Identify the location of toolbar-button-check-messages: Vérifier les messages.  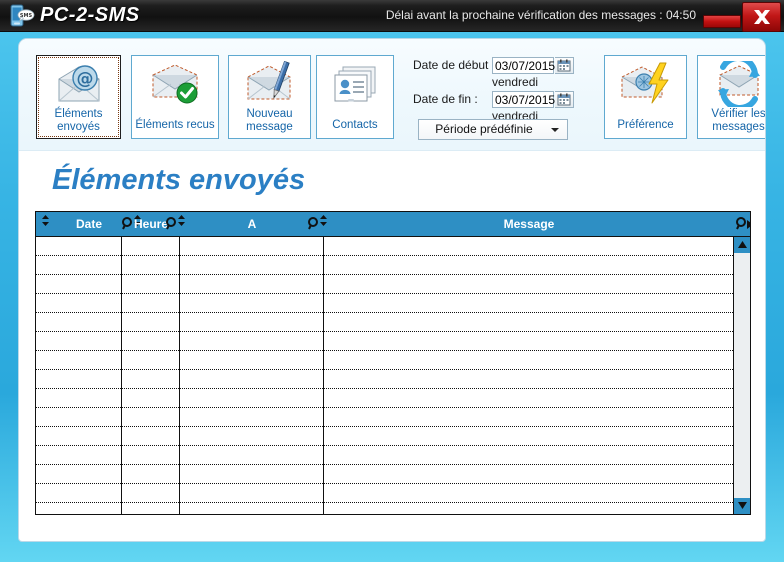
(731, 97).